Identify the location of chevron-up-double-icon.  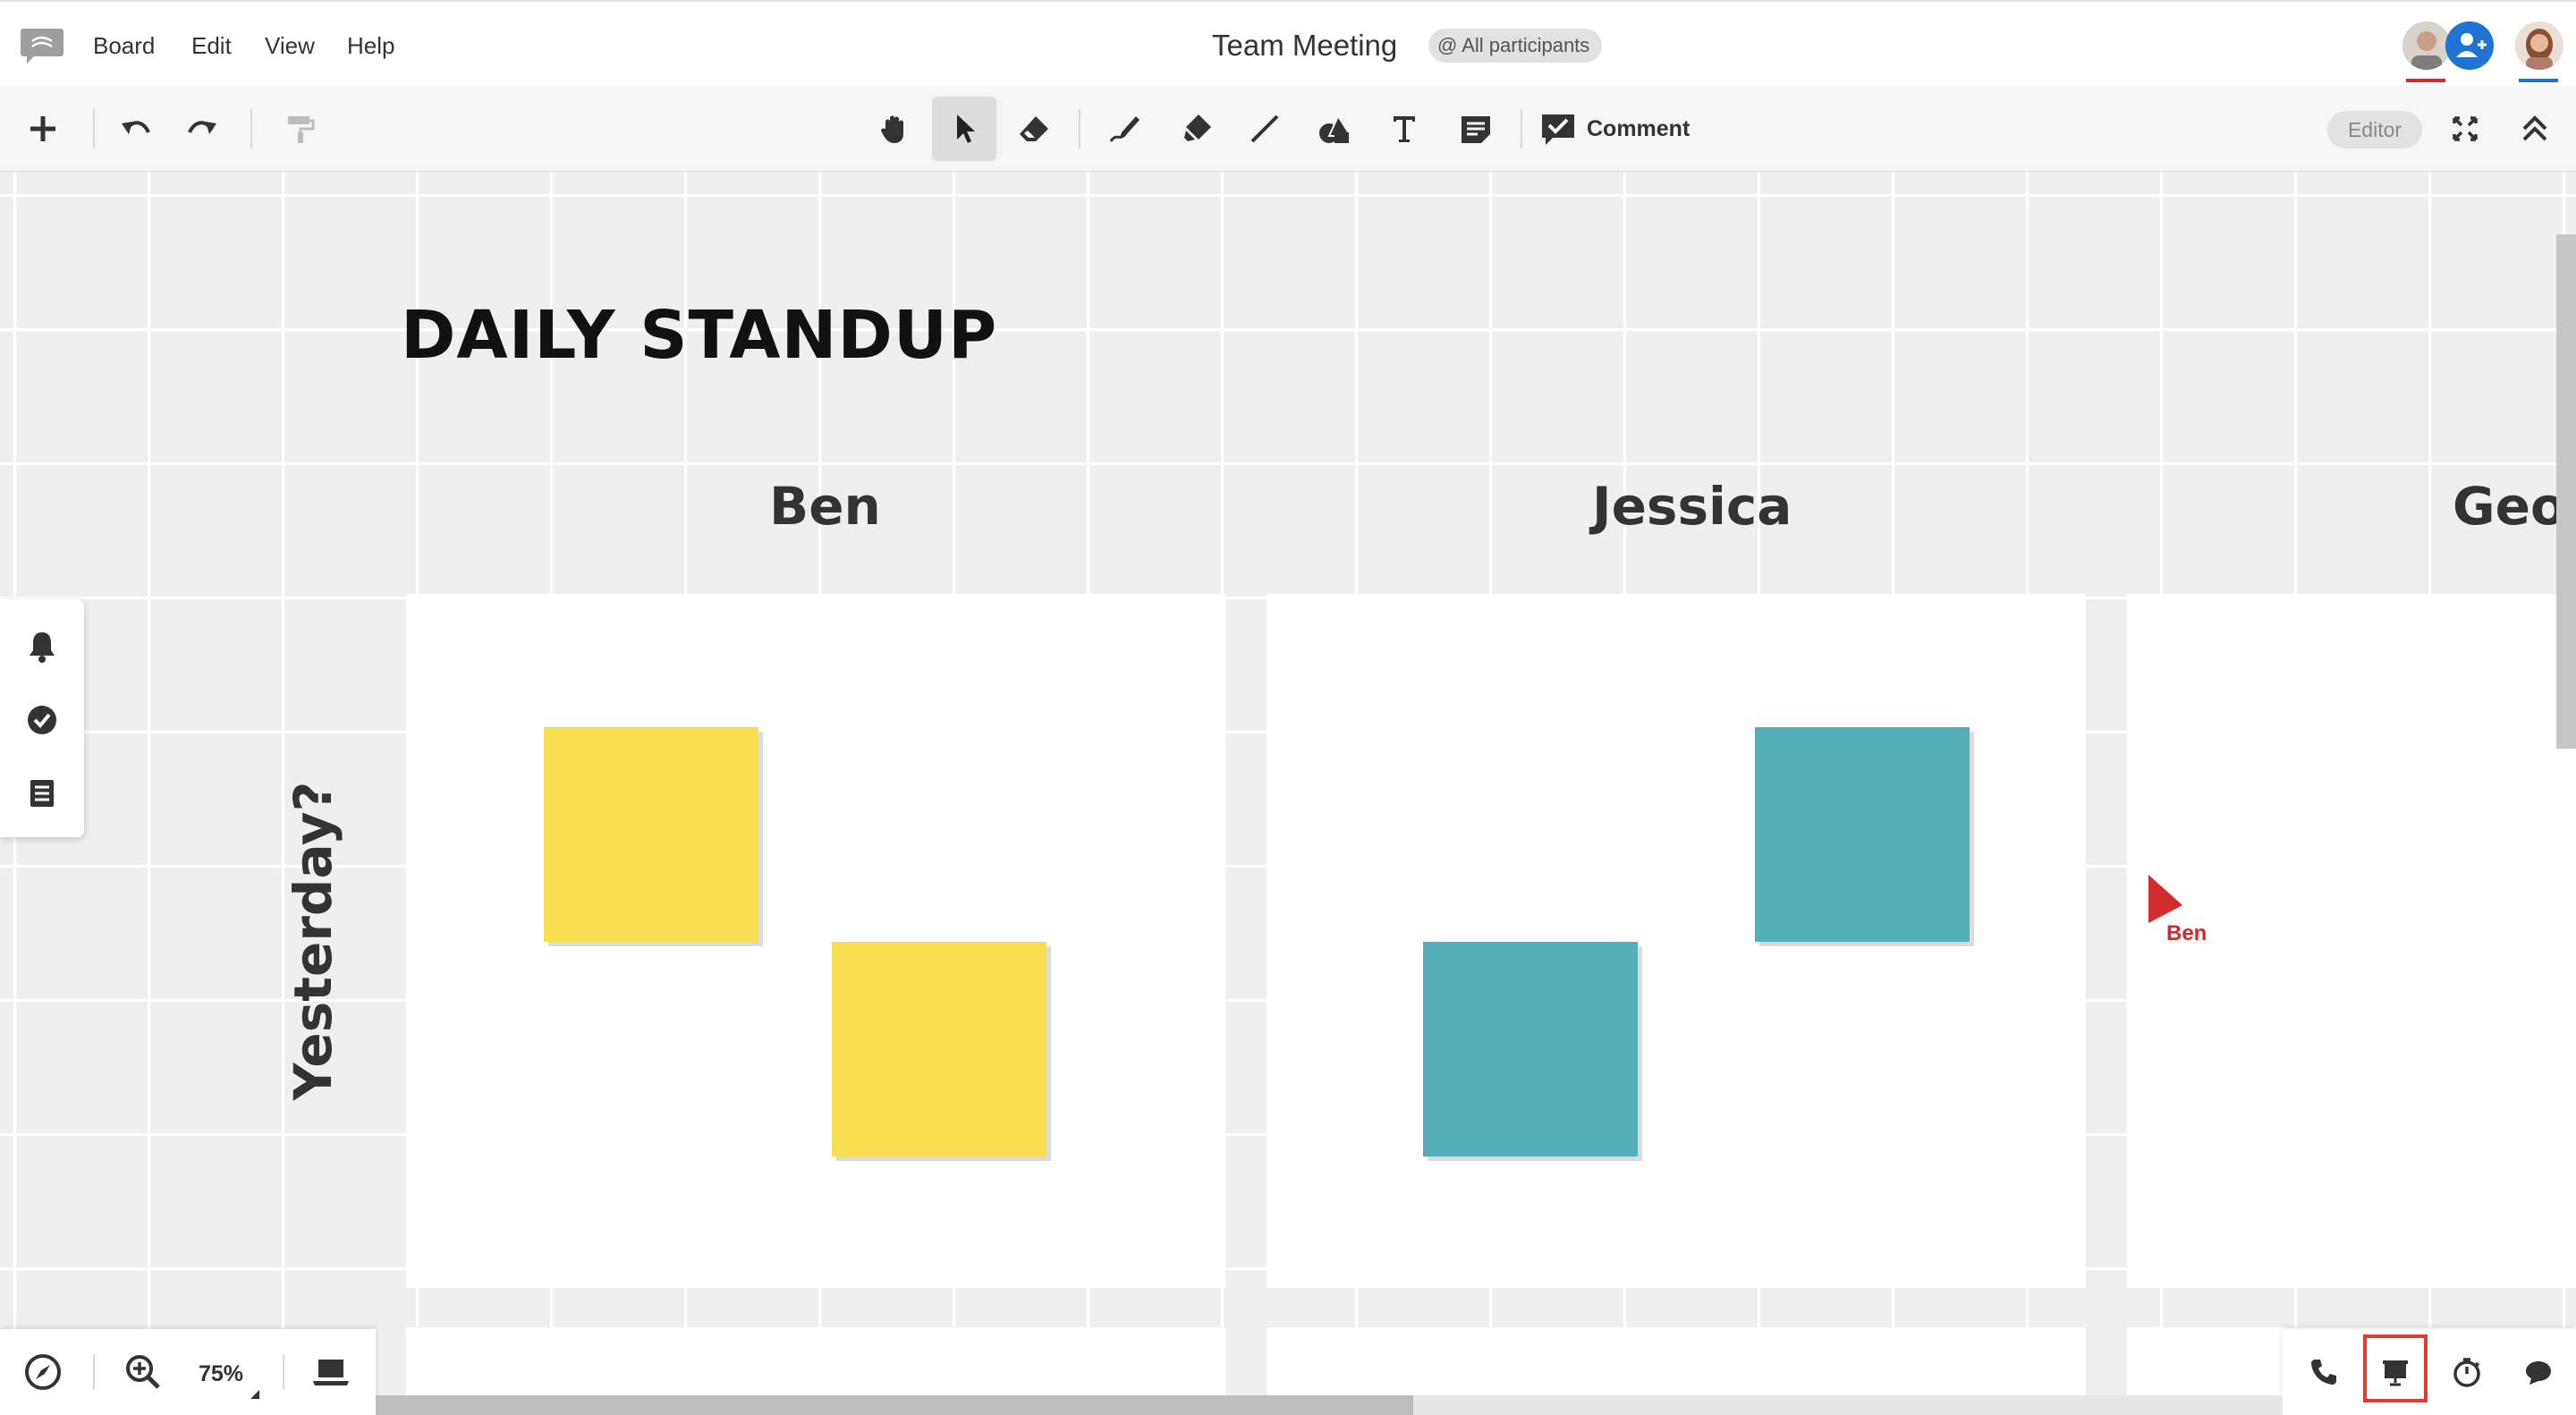
(2534, 128).